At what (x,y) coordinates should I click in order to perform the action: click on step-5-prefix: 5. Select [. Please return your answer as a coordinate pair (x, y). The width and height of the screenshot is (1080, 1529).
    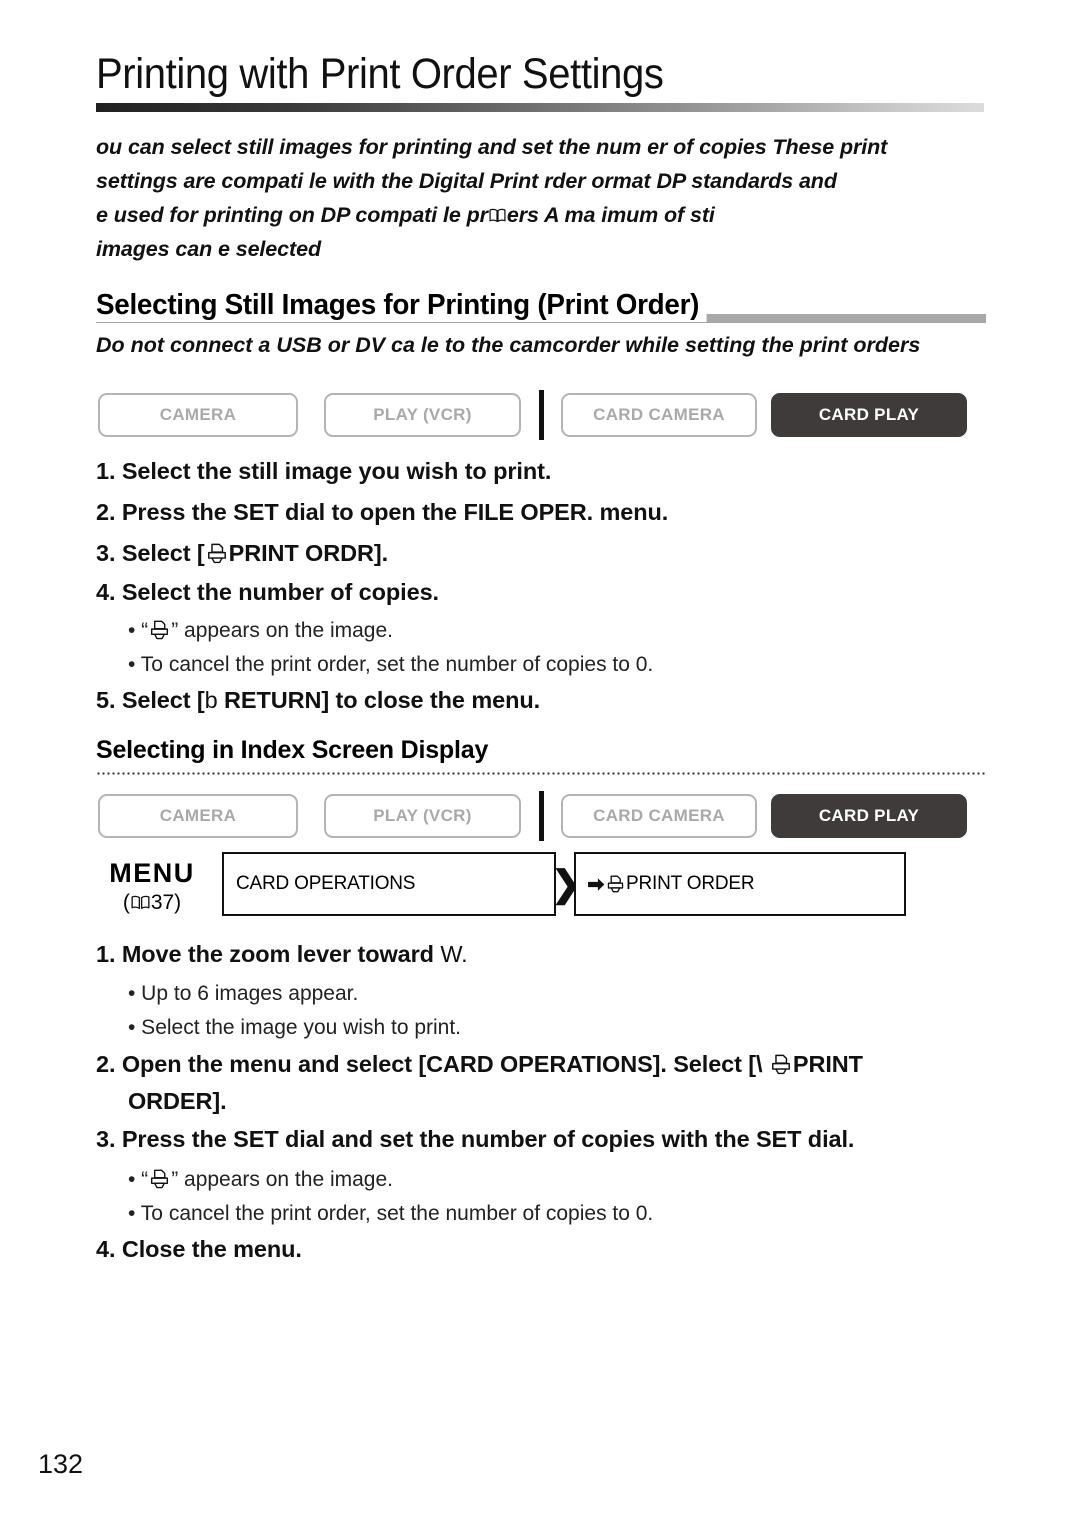
    Looking at the image, I should click on (150, 700).